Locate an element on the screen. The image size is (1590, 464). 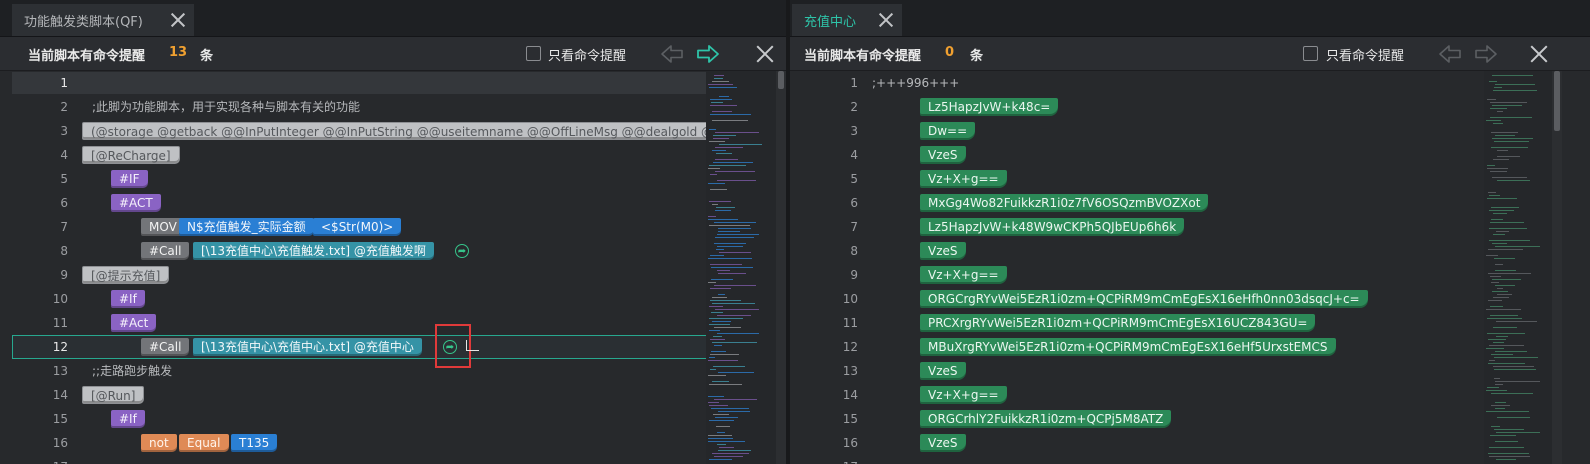
code-line: 14 Vz+X+g== is located at coordinates (1137, 395).